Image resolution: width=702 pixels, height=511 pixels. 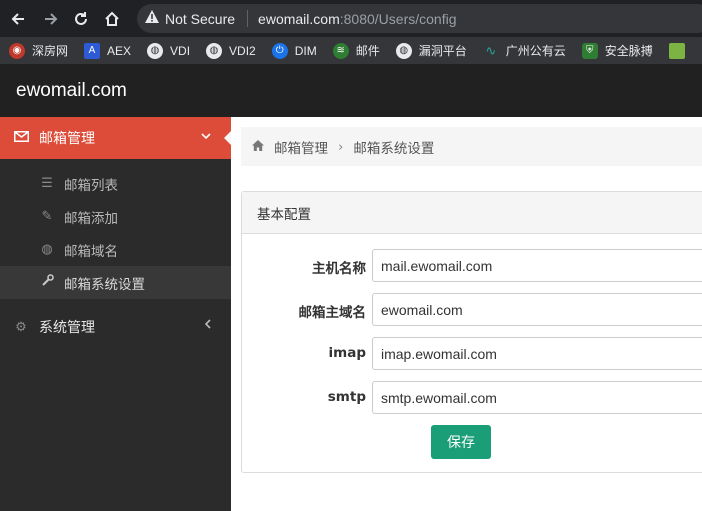 I want to click on hostname-label: 主机名称, so click(x=339, y=269).